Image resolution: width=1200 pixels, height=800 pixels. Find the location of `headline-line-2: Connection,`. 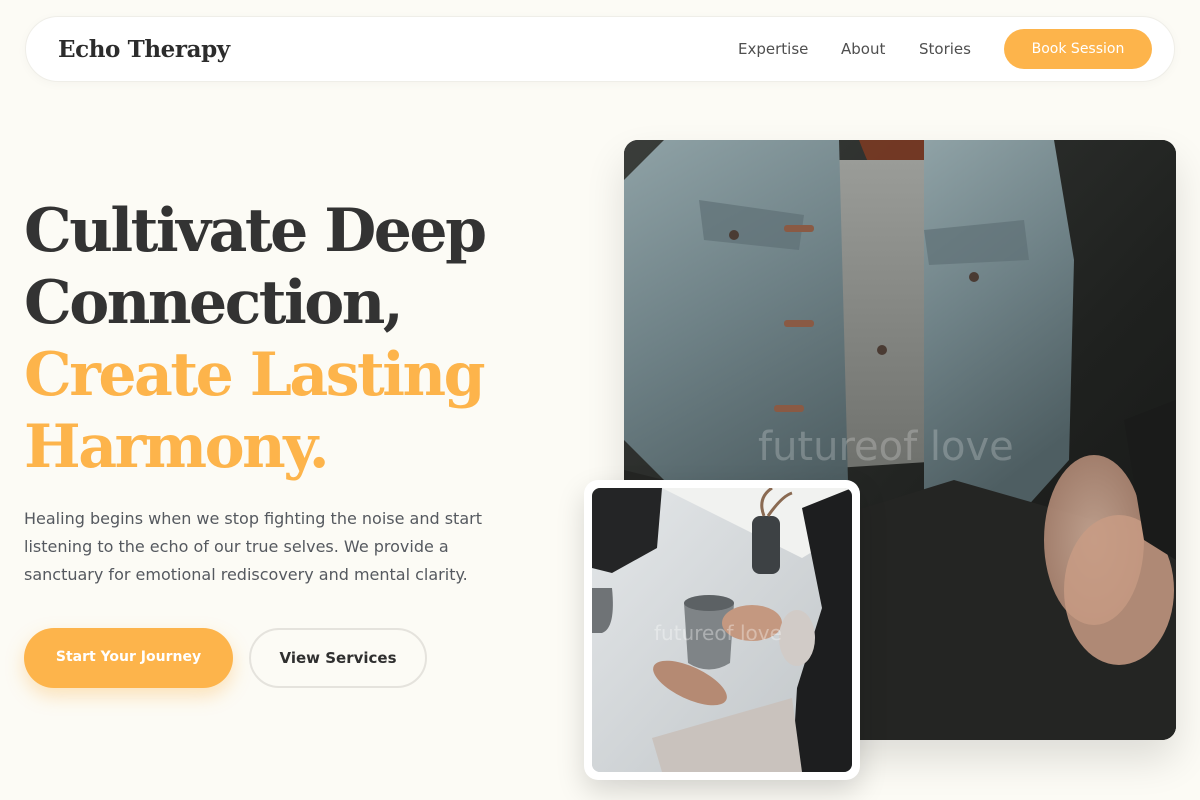

headline-line-2: Connection, is located at coordinates (214, 303).